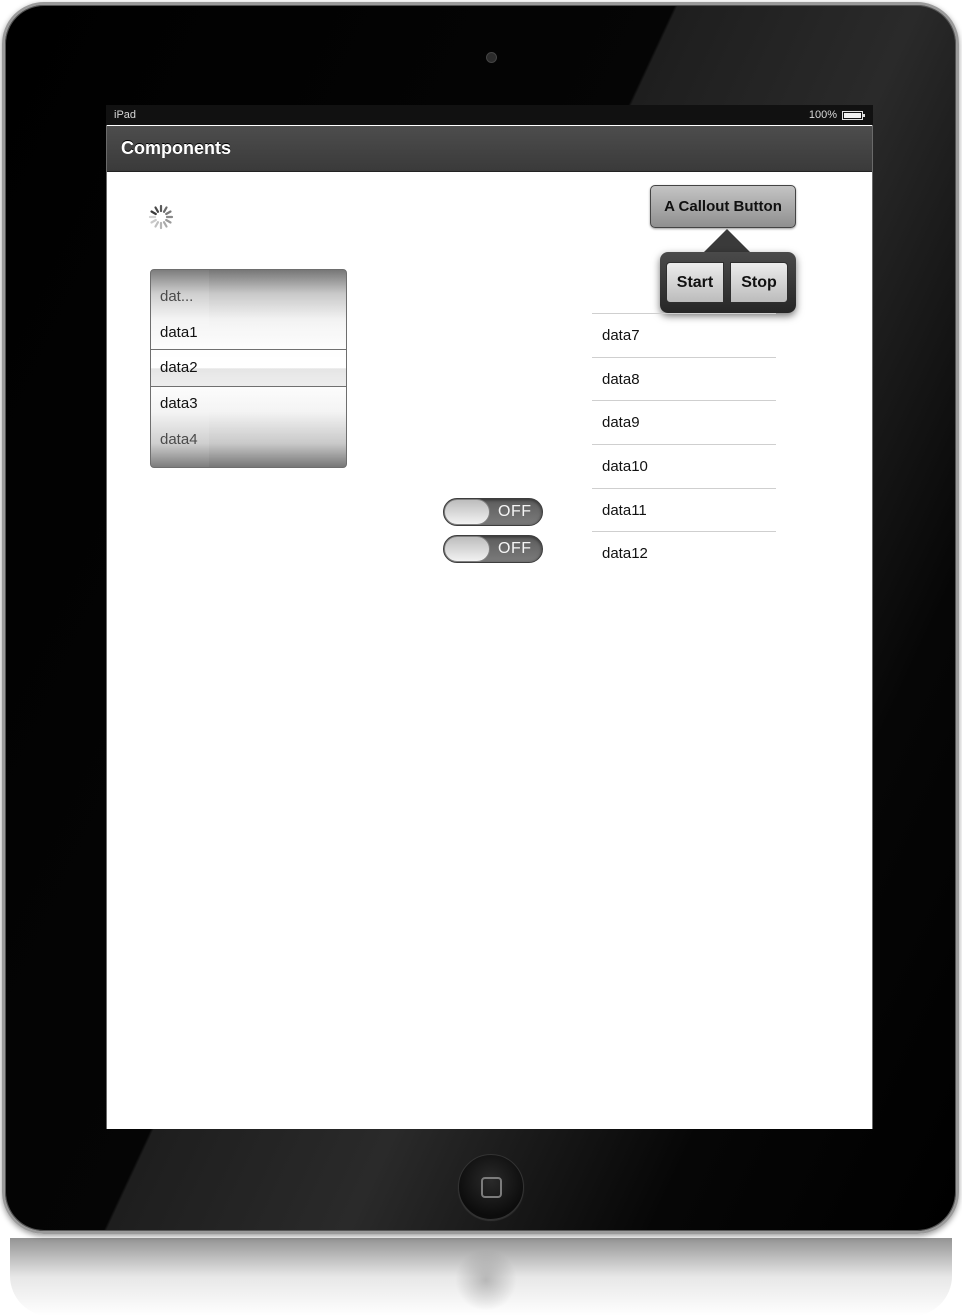  I want to click on list-item: data12, so click(684, 554).